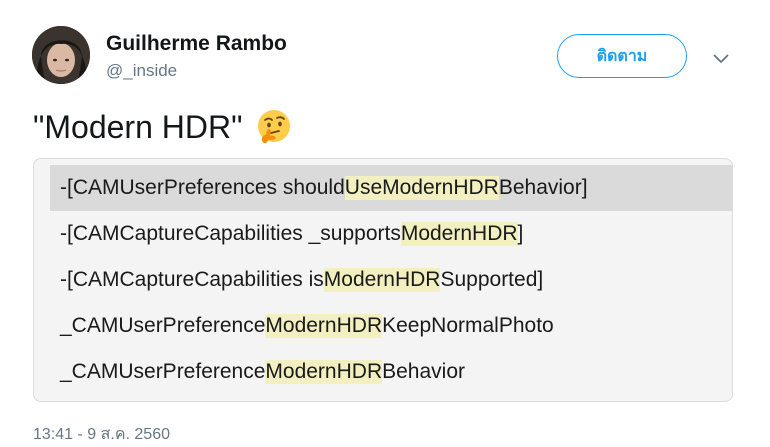 This screenshot has height=447, width=770. What do you see at coordinates (262, 372) in the screenshot?
I see `code-line: _CAMUserPreference ModernHDR Behavior` at bounding box center [262, 372].